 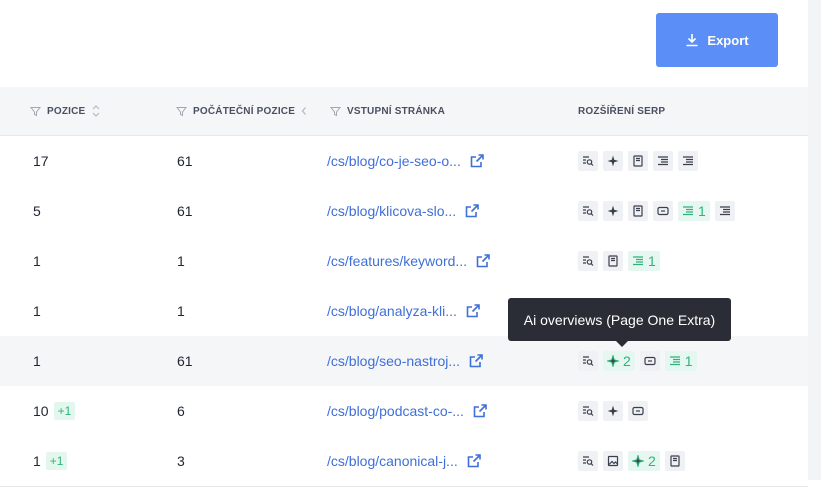 I want to click on export-button: Export, so click(x=717, y=40).